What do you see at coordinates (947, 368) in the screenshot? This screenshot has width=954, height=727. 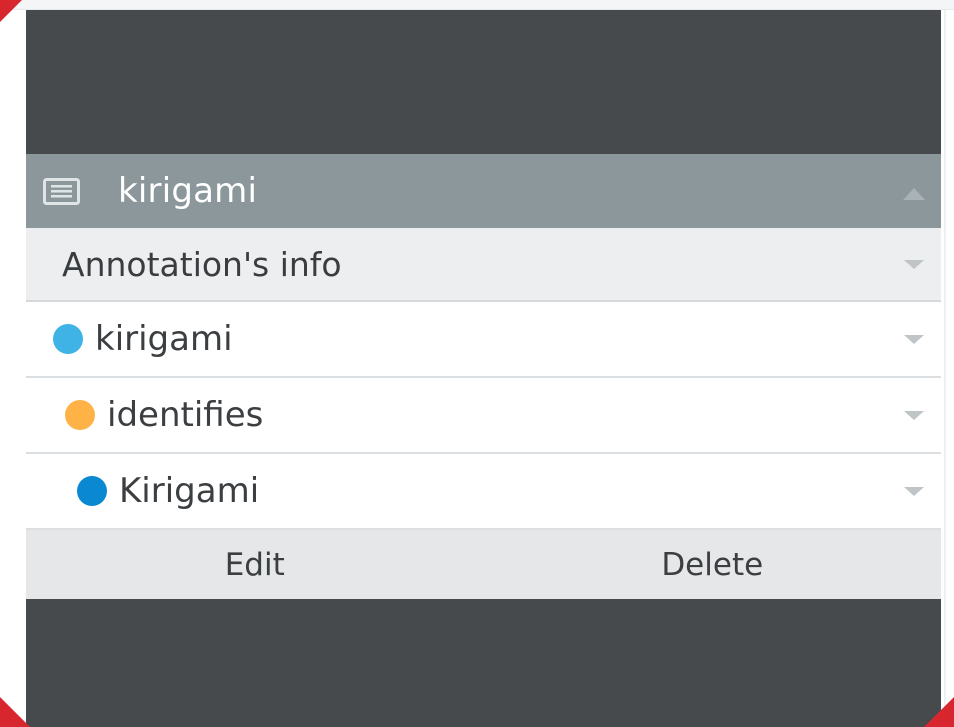 I see `right-gutter` at bounding box center [947, 368].